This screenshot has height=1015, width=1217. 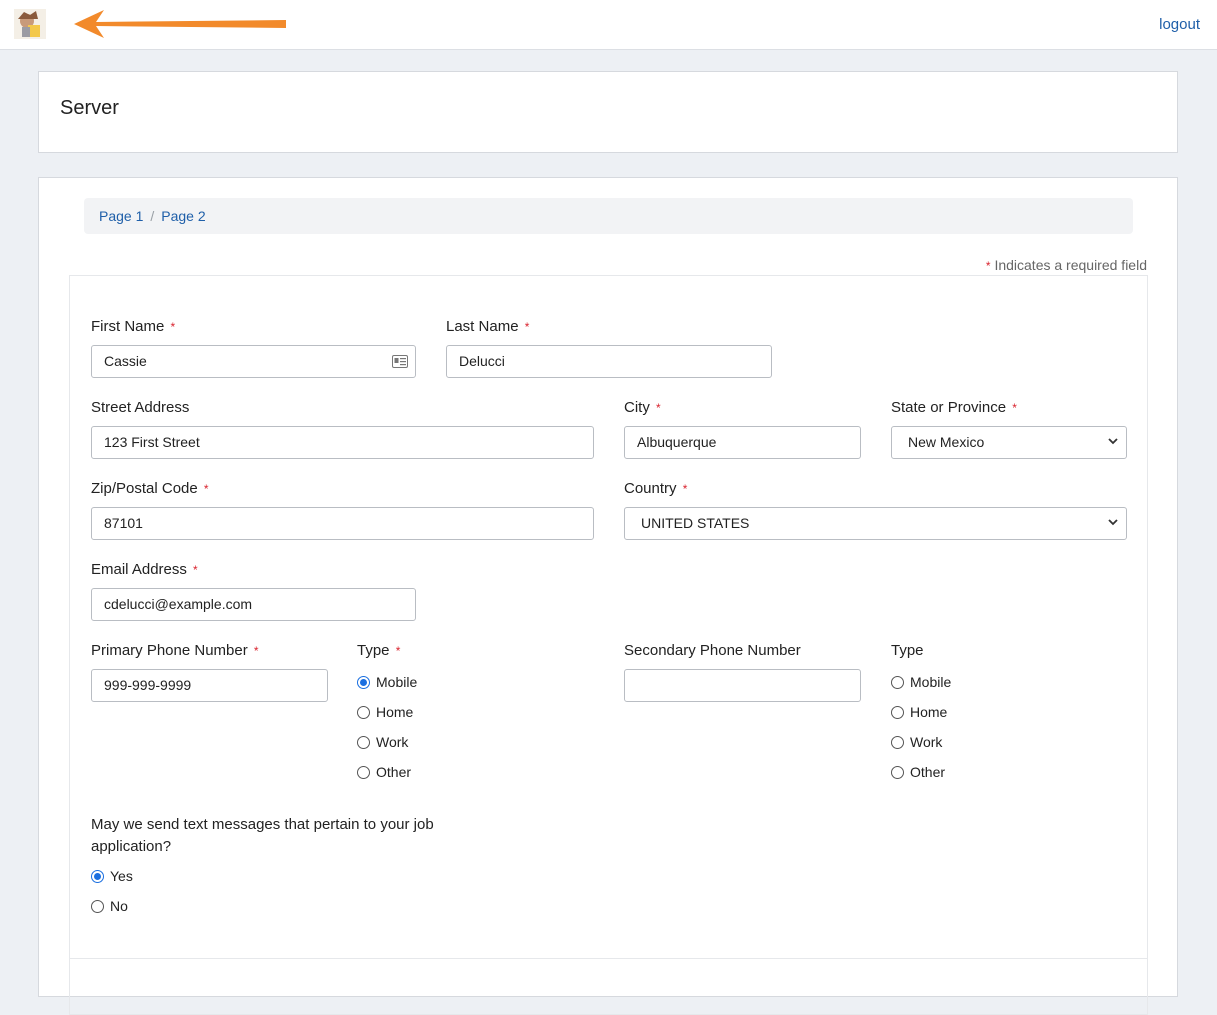 I want to click on last-name-label: Last Name *, so click(x=487, y=326).